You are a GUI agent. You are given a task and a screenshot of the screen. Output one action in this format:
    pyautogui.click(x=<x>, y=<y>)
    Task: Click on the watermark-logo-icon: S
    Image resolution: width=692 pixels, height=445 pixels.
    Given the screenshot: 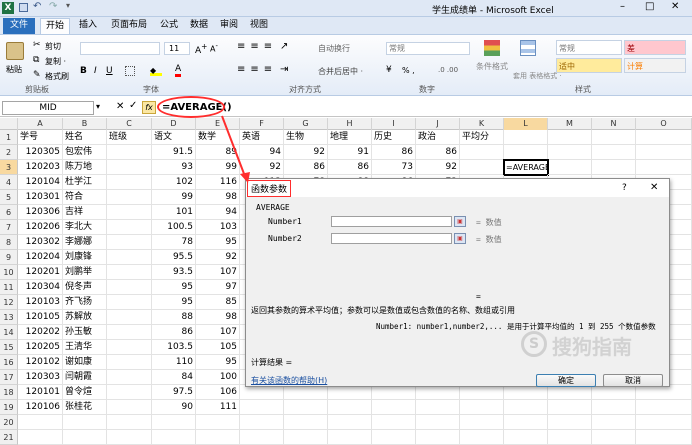 What is the action you would take?
    pyautogui.click(x=534, y=344)
    